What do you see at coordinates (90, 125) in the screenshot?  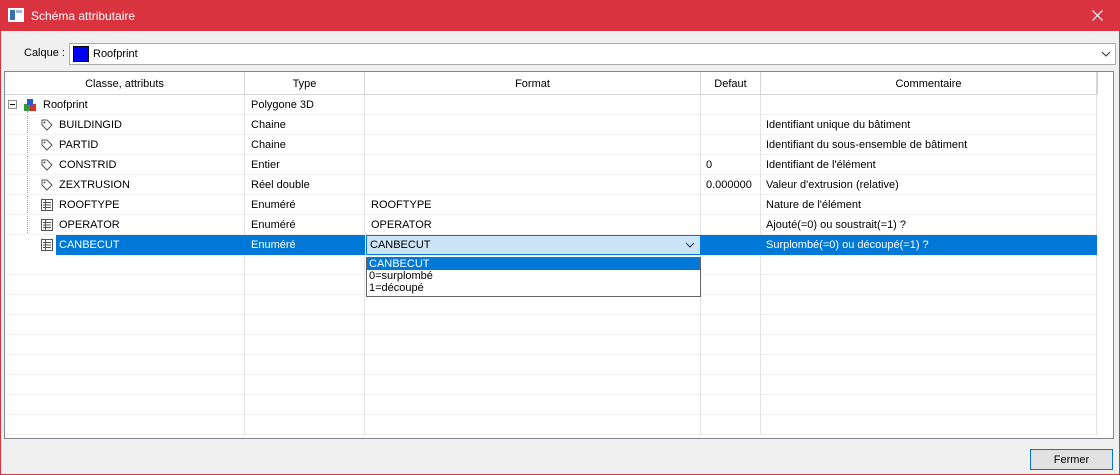 I see `row-name: BUILDINGID` at bounding box center [90, 125].